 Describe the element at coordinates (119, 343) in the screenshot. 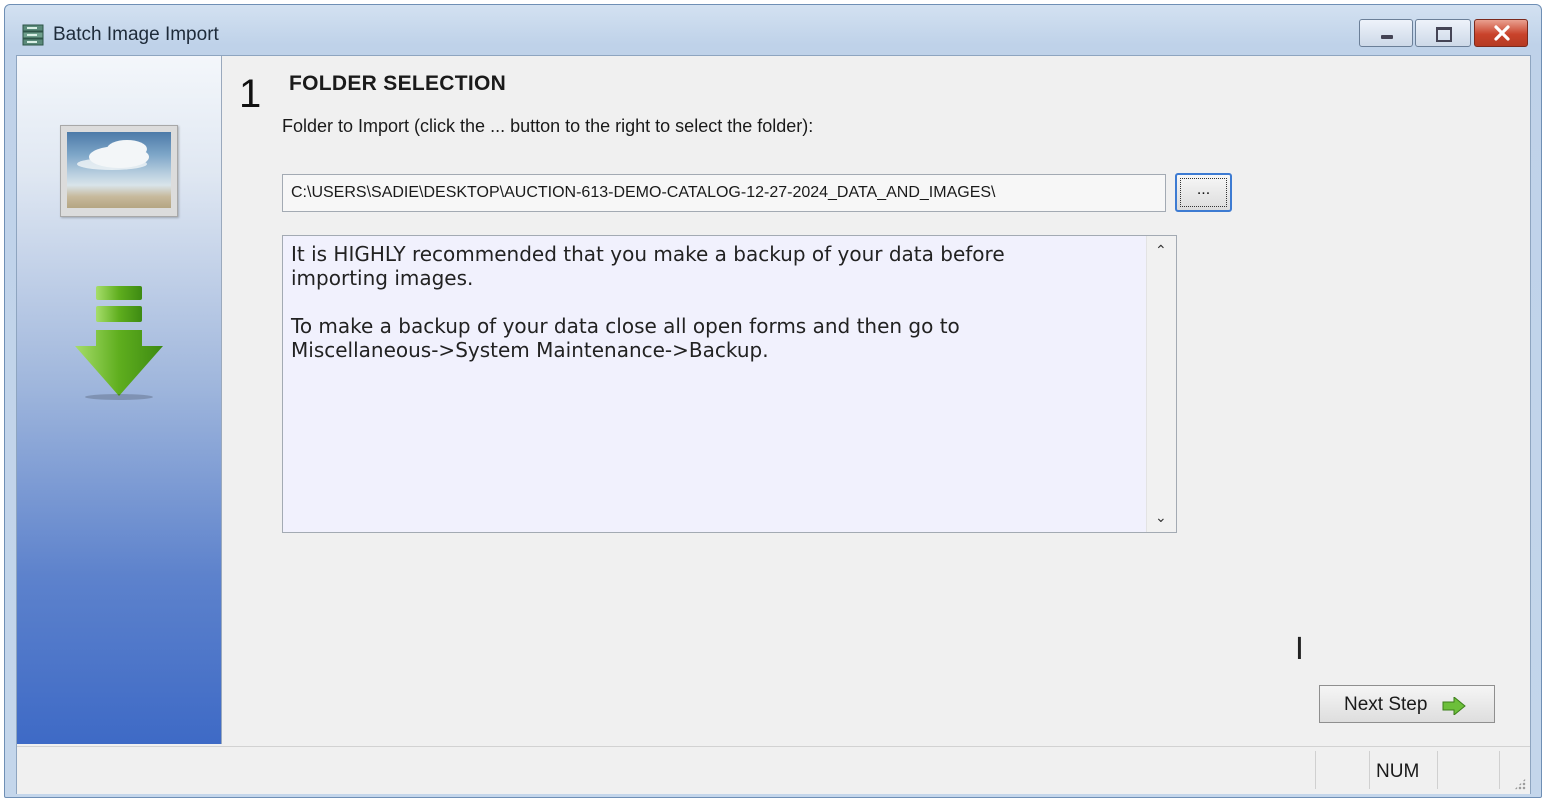

I see `download-arrow-icon` at that location.